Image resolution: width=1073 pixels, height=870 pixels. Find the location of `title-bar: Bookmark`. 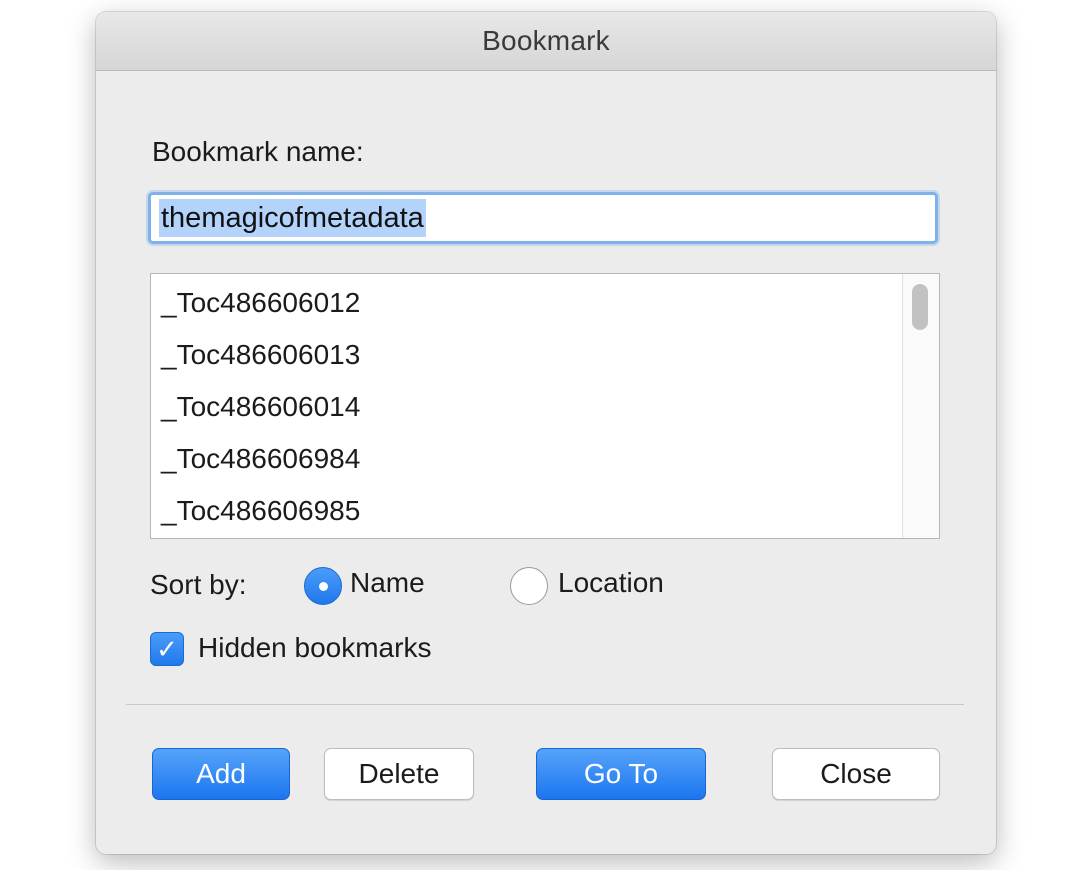

title-bar: Bookmark is located at coordinates (546, 41).